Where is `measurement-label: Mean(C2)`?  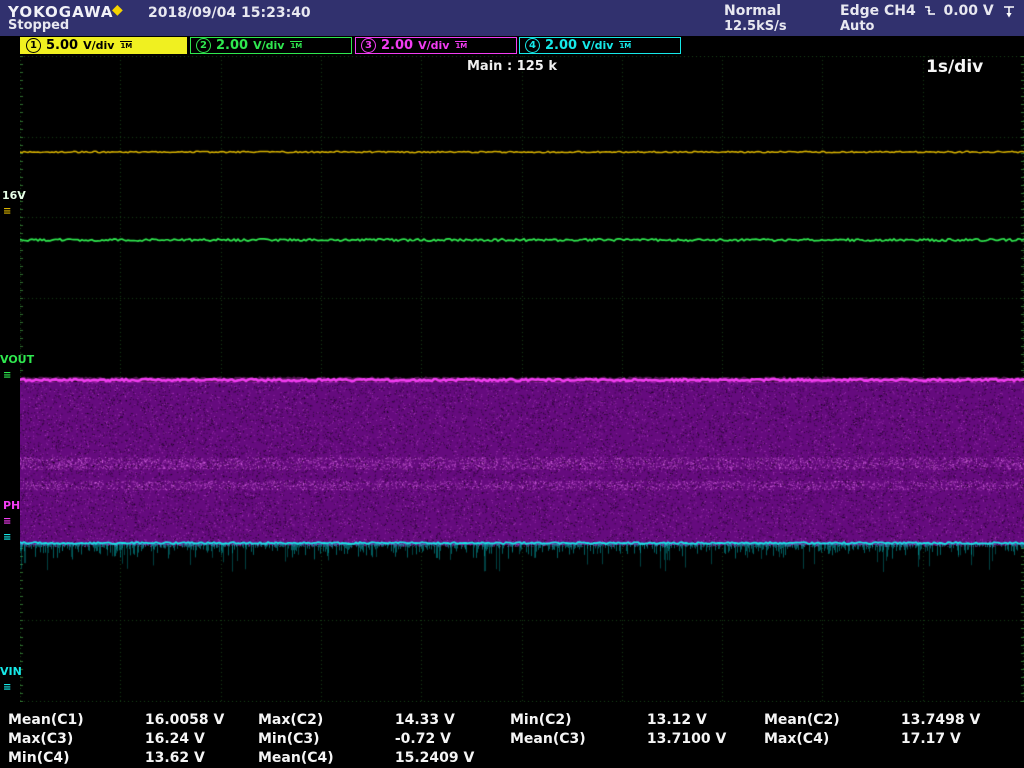
measurement-label: Mean(C2) is located at coordinates (802, 720).